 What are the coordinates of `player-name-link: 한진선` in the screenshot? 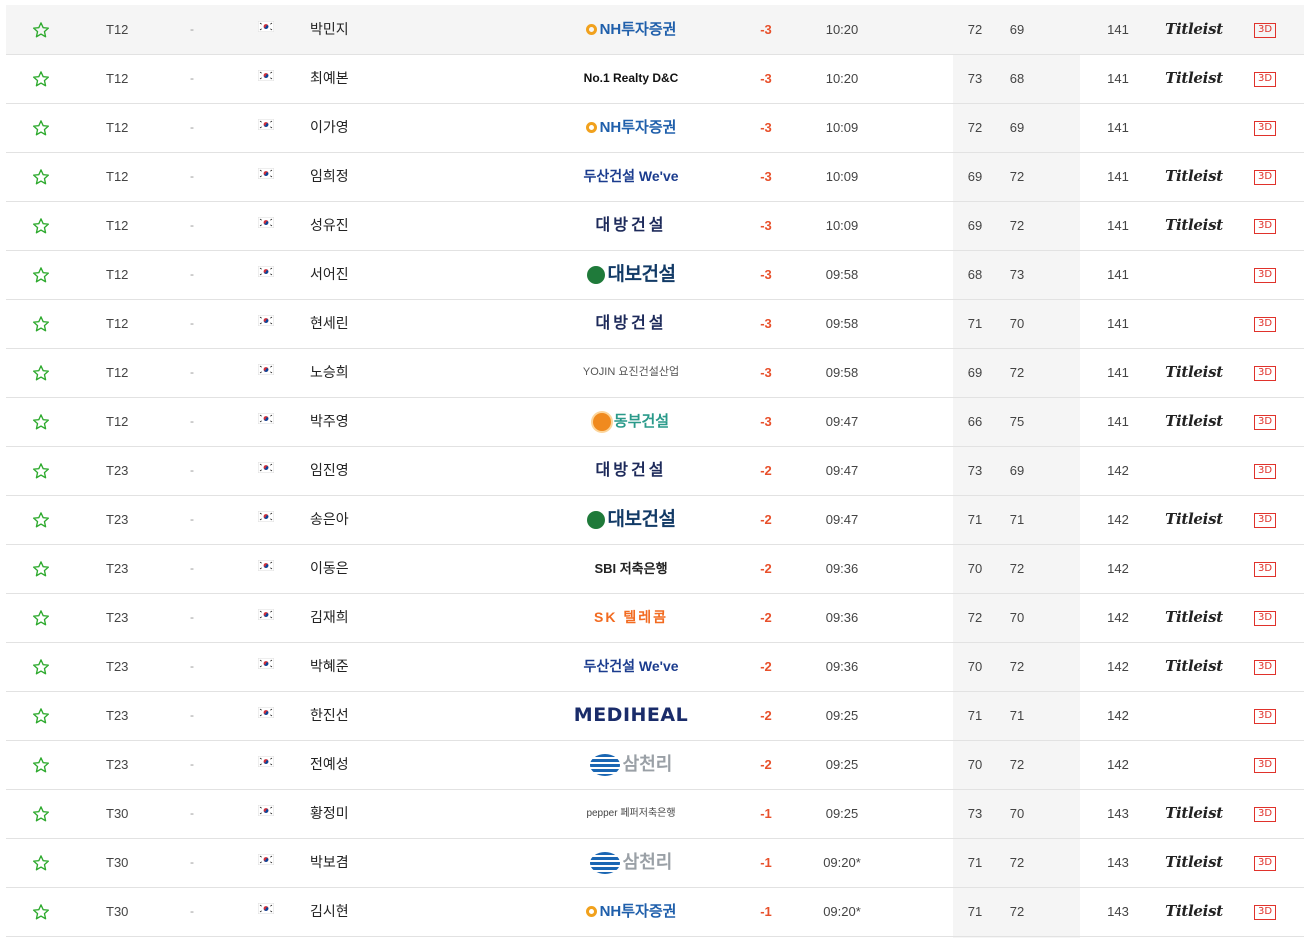 It's located at (329, 715).